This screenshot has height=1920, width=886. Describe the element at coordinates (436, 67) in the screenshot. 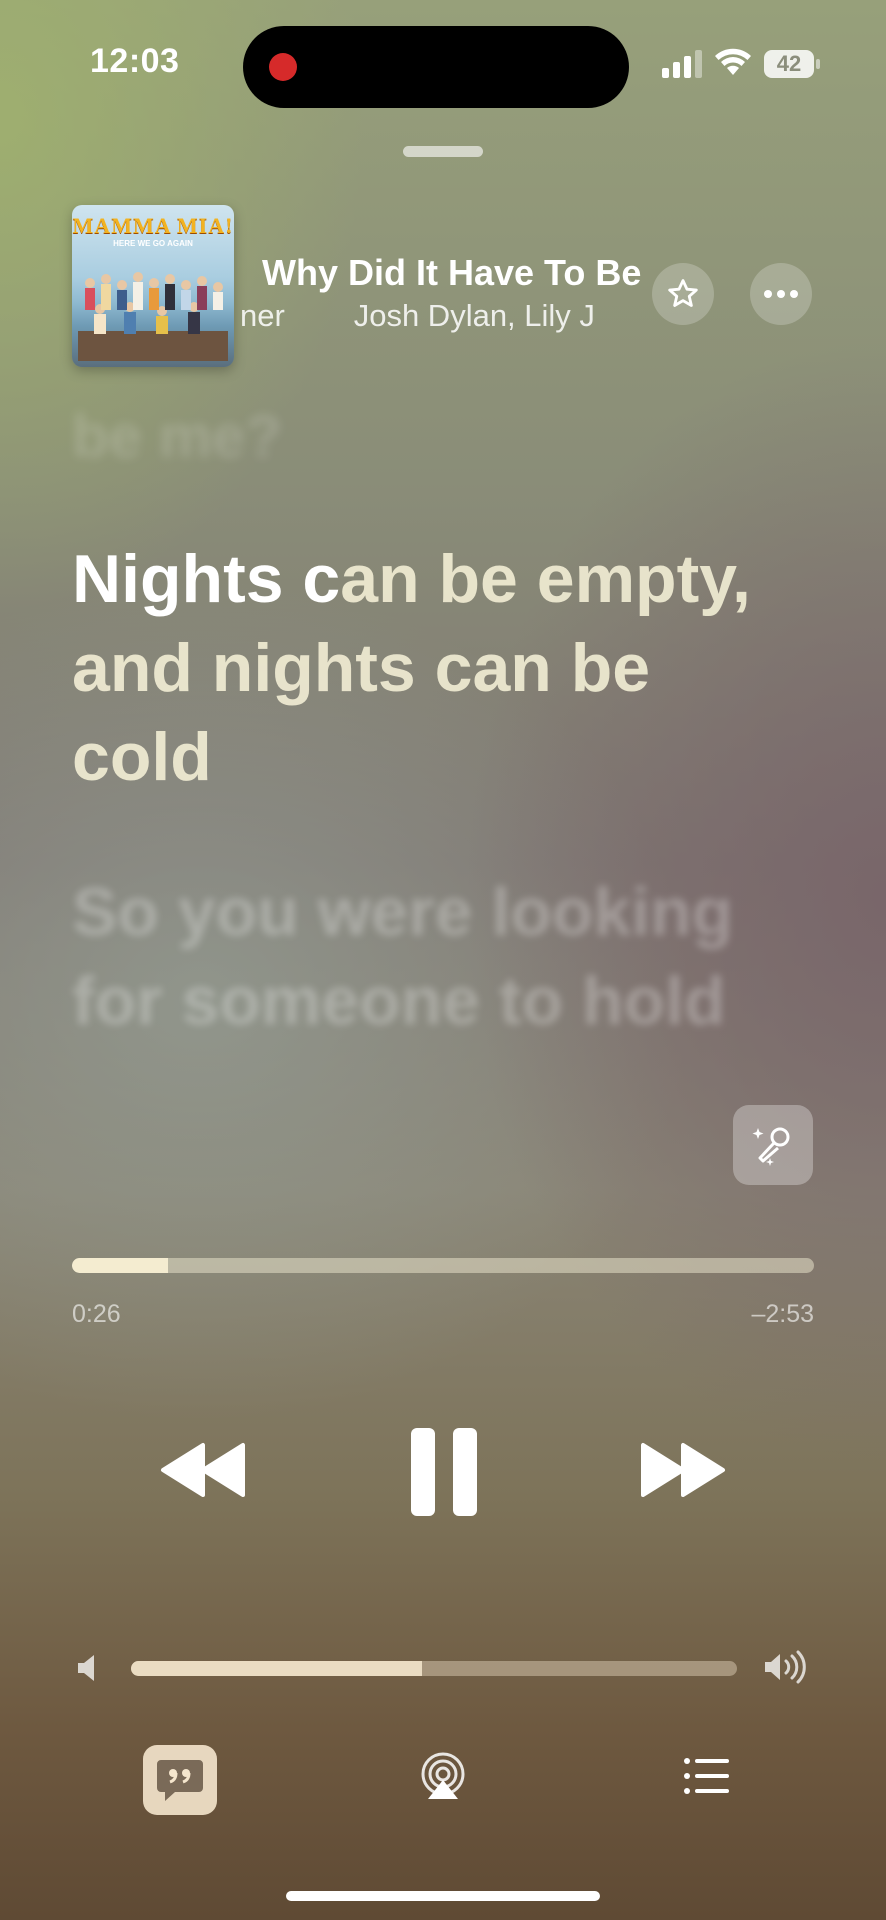

I see `dynamic-island` at that location.